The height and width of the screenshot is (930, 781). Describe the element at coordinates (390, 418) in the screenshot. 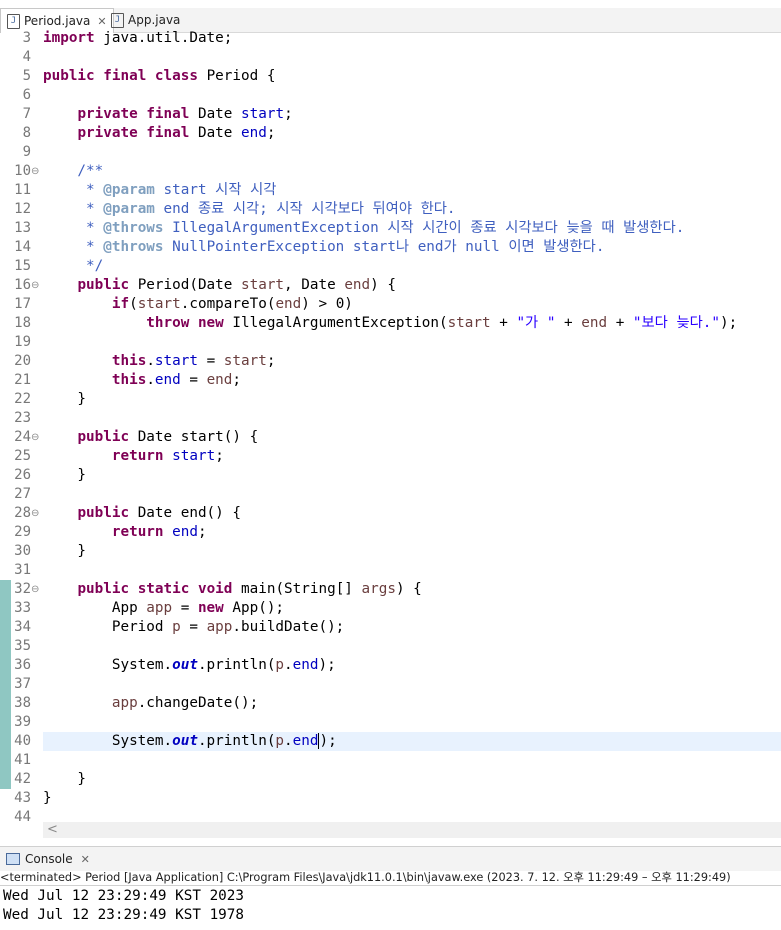

I see `code-line: 23` at that location.